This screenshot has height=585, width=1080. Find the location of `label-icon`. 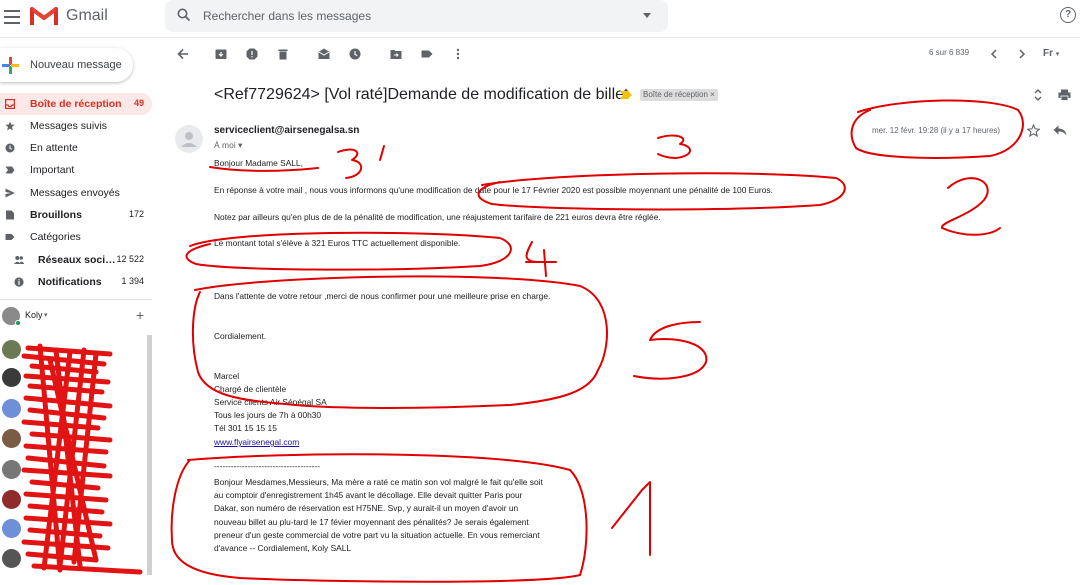

label-icon is located at coordinates (10, 237).